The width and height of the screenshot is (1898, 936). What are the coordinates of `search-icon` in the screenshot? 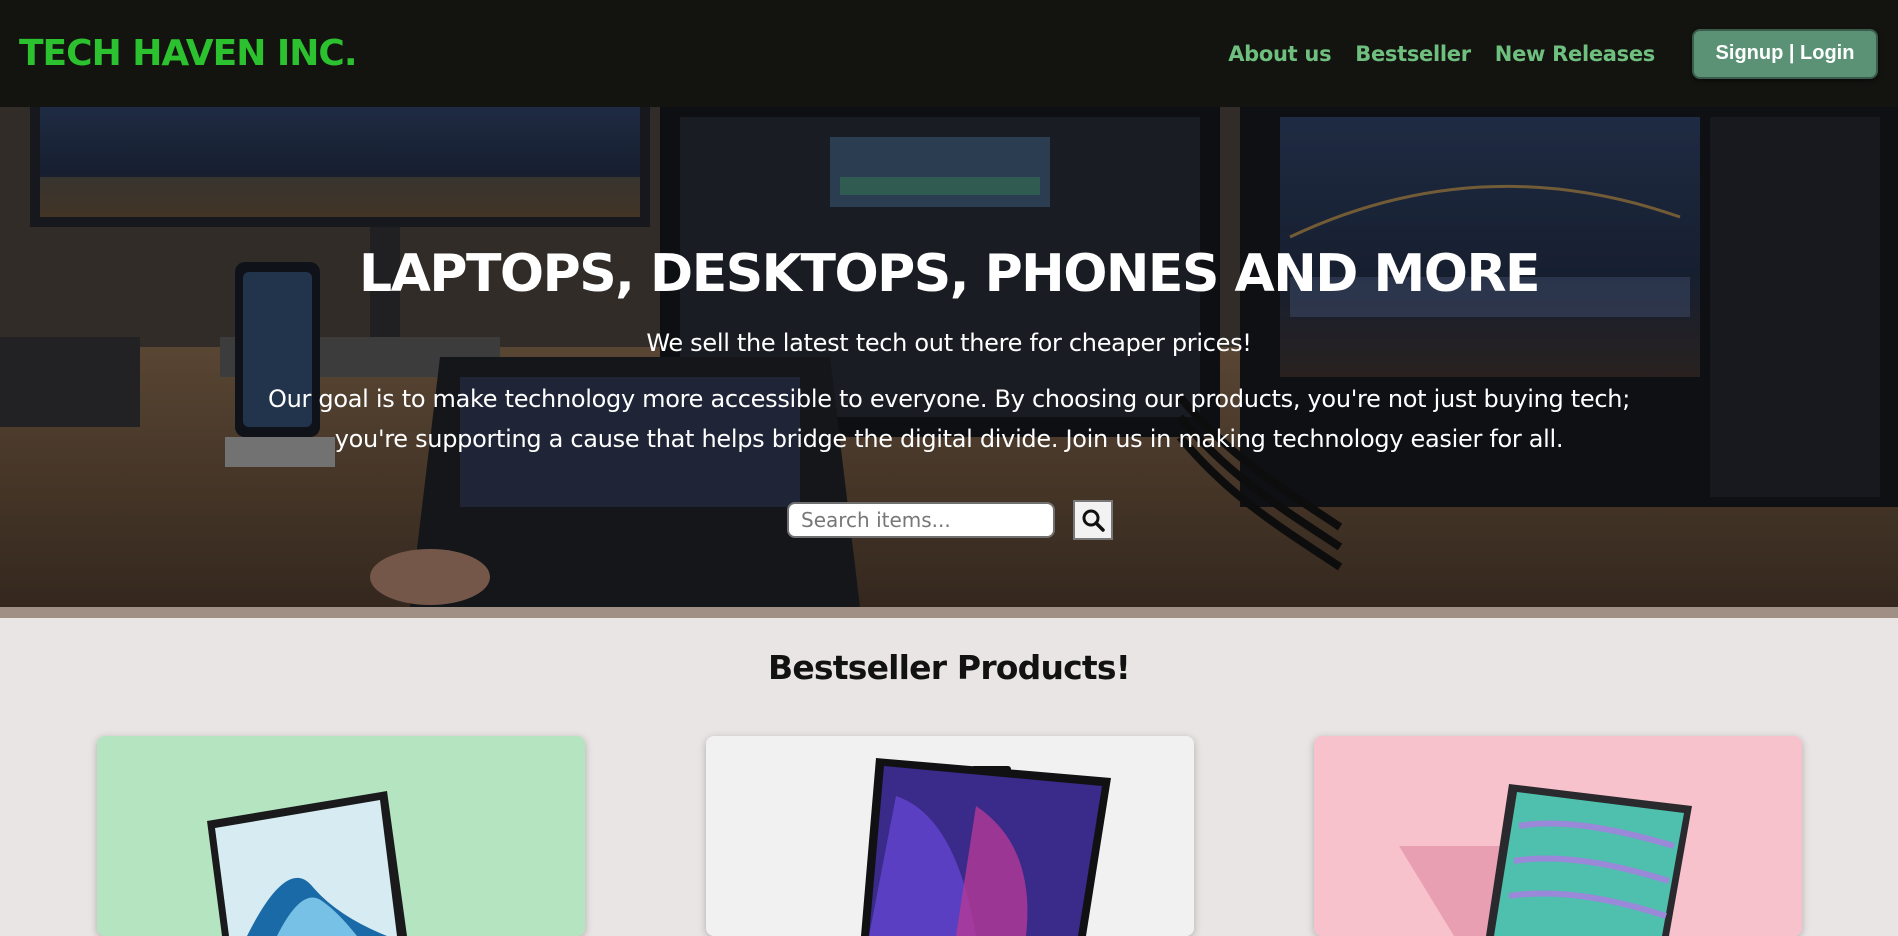 It's located at (1093, 520).